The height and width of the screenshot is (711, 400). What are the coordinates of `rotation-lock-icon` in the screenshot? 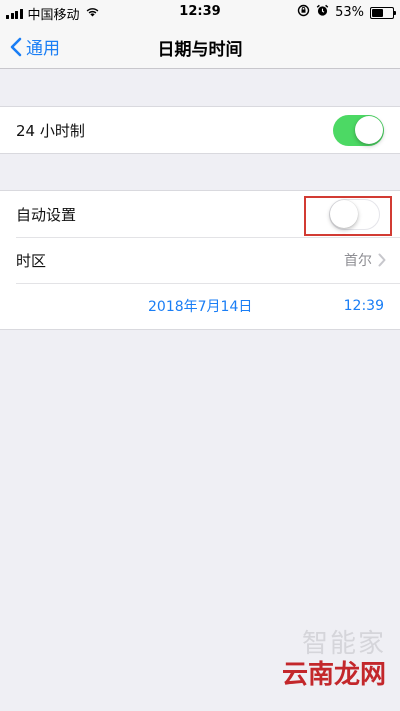 It's located at (303, 12).